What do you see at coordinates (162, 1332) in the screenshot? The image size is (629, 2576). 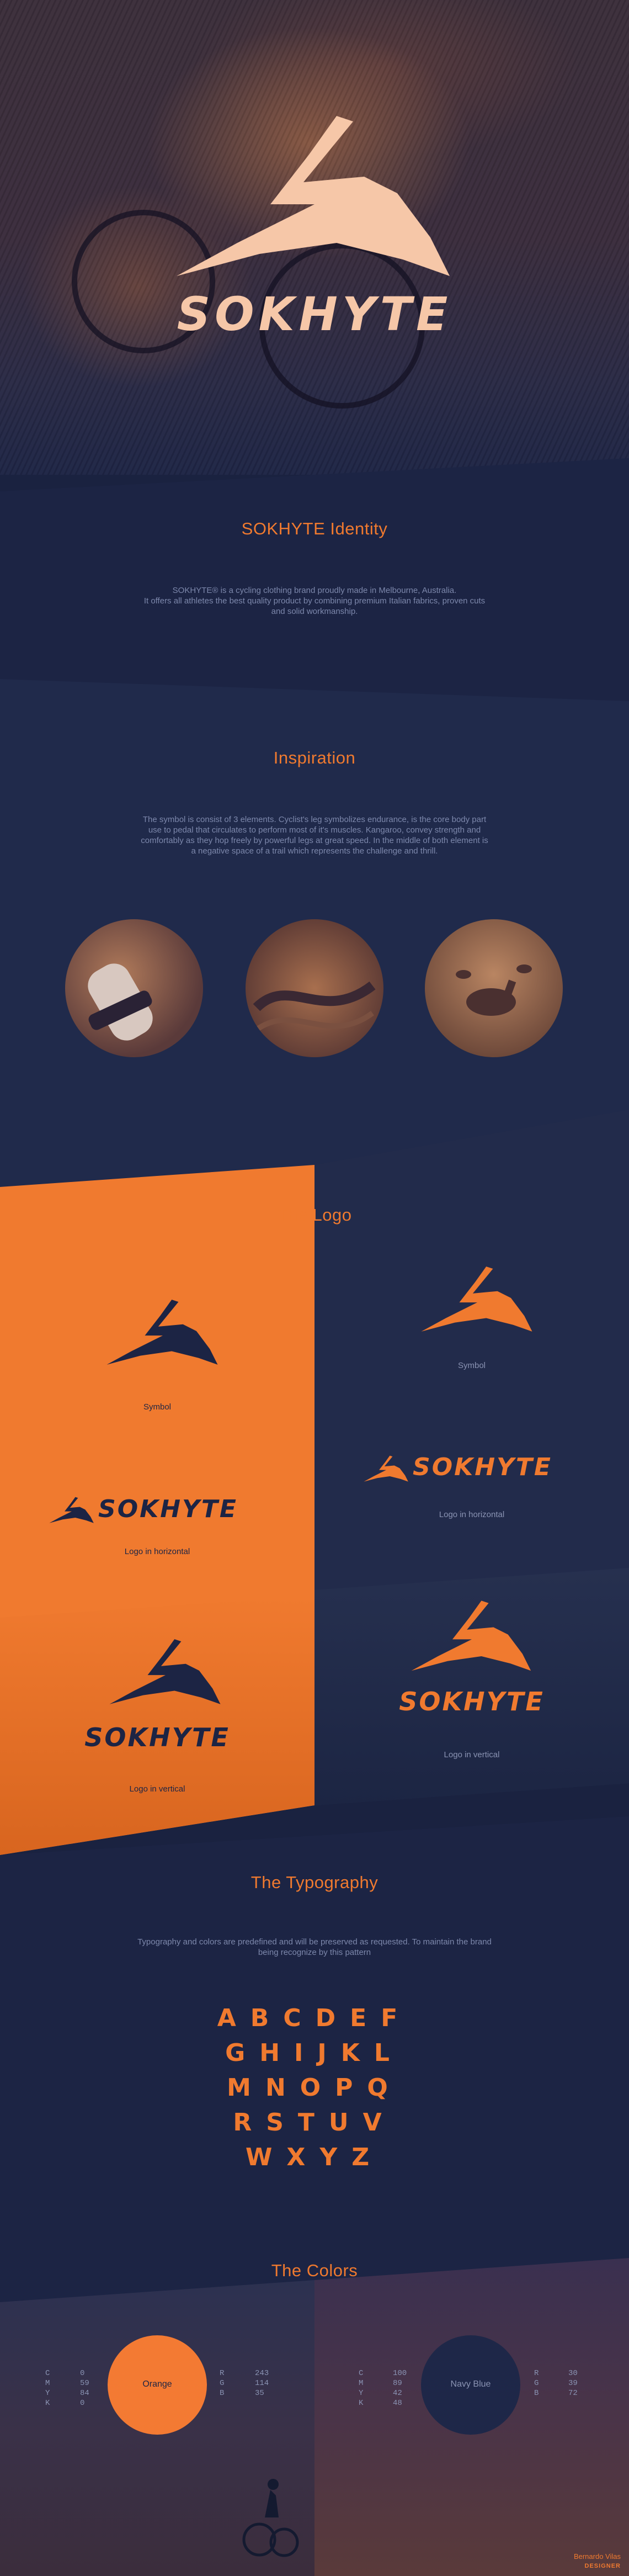 I see `symbol-navy-icon` at bounding box center [162, 1332].